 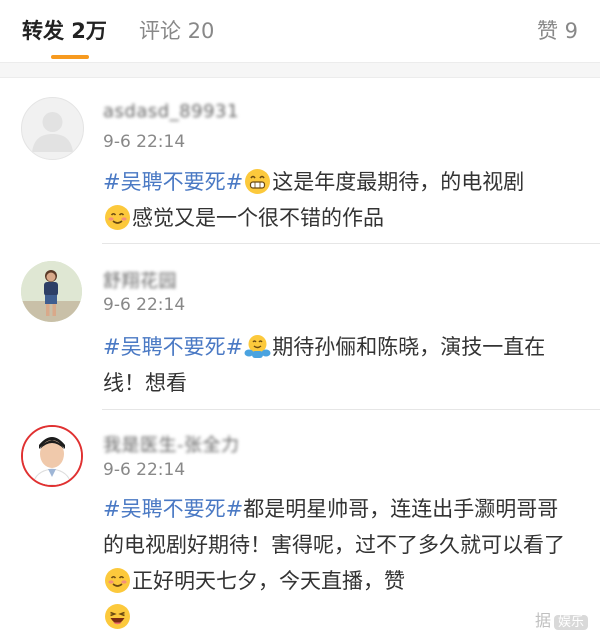 I want to click on username: 舒翔花园, so click(x=140, y=280).